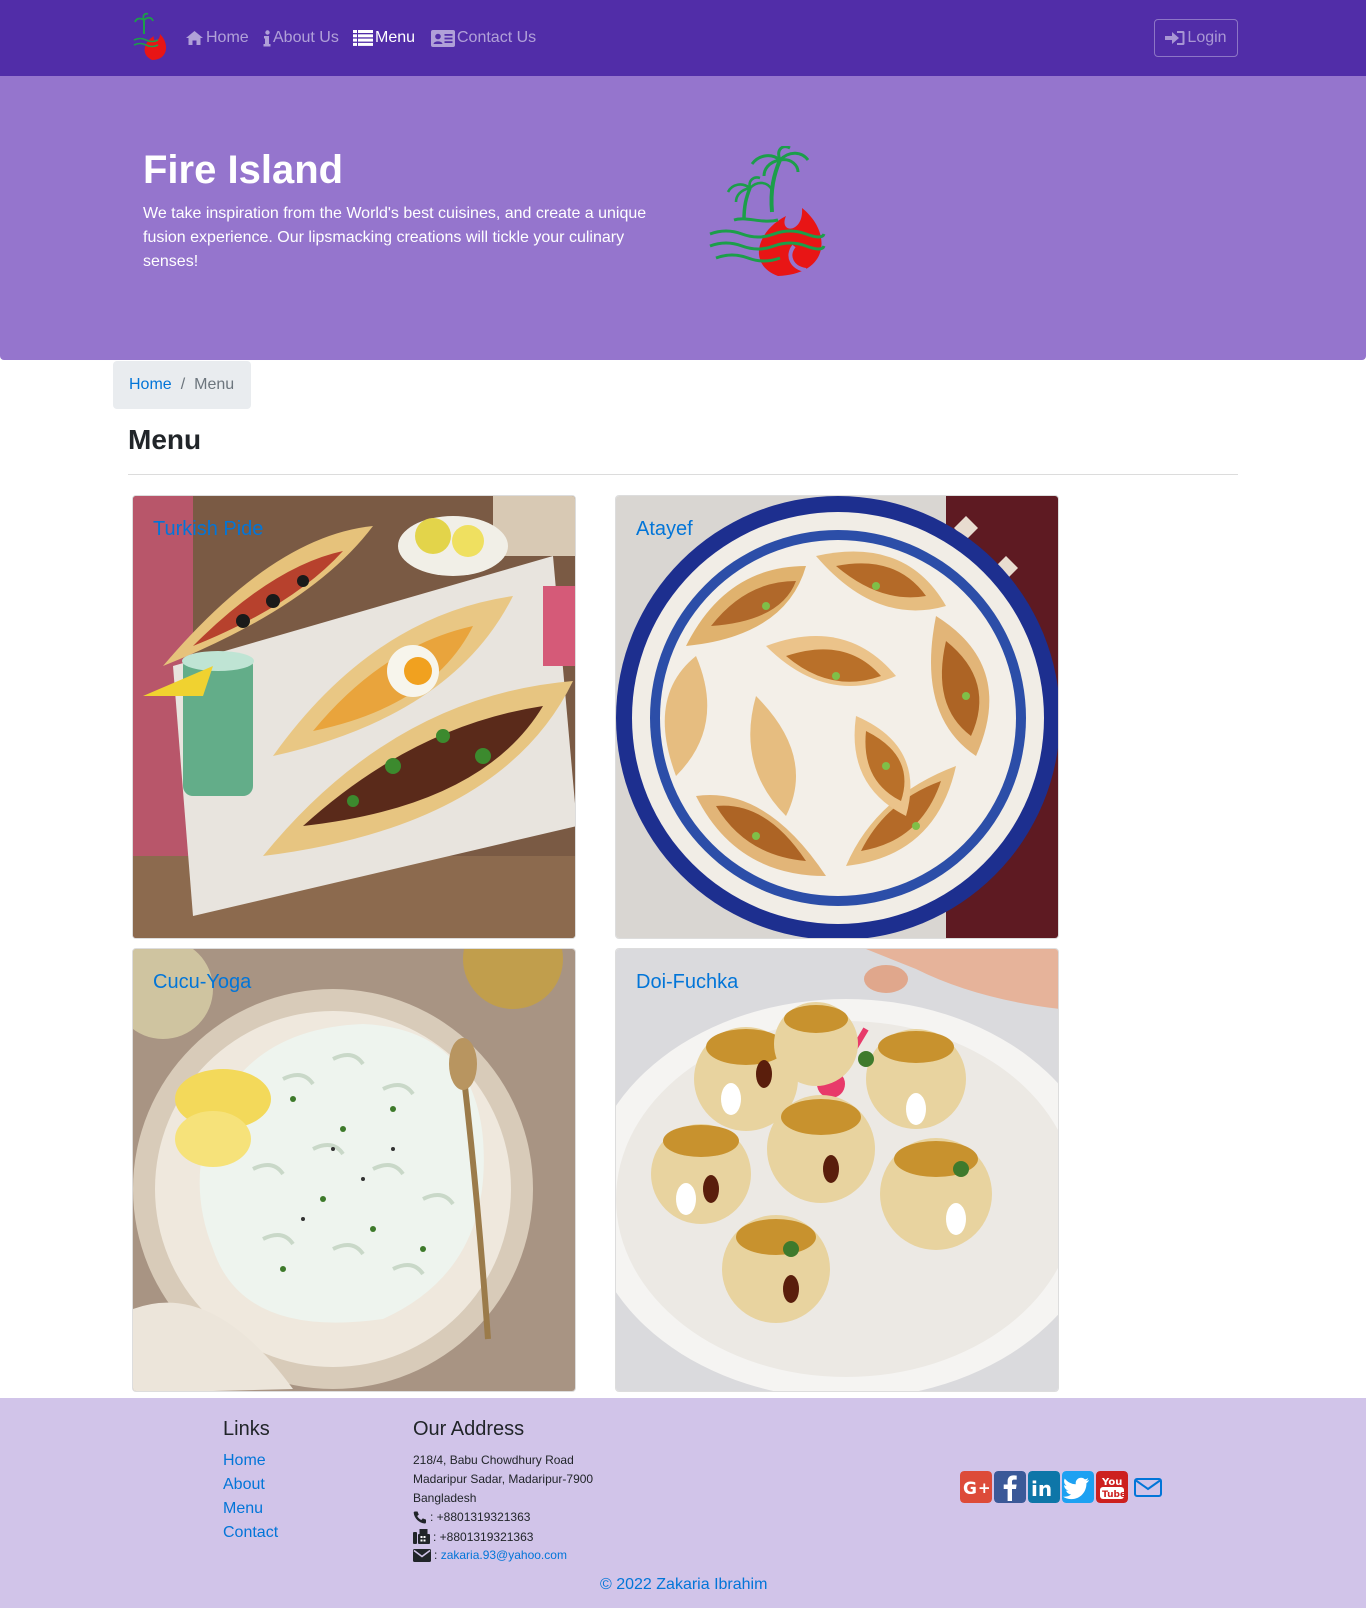 The width and height of the screenshot is (1366, 1608). I want to click on breadcrumb: Home / Menu, so click(182, 385).